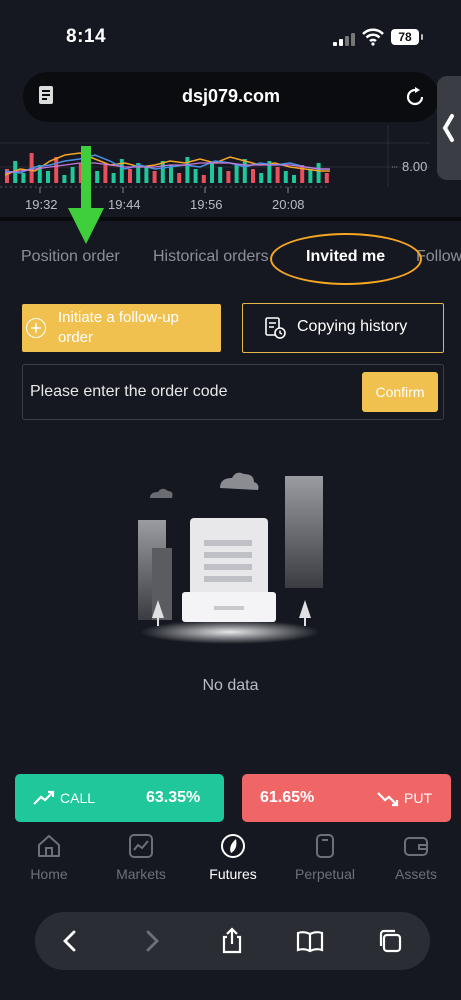 Image resolution: width=461 pixels, height=1000 pixels. What do you see at coordinates (325, 874) in the screenshot?
I see `nav-perpetual-label: Perpetual` at bounding box center [325, 874].